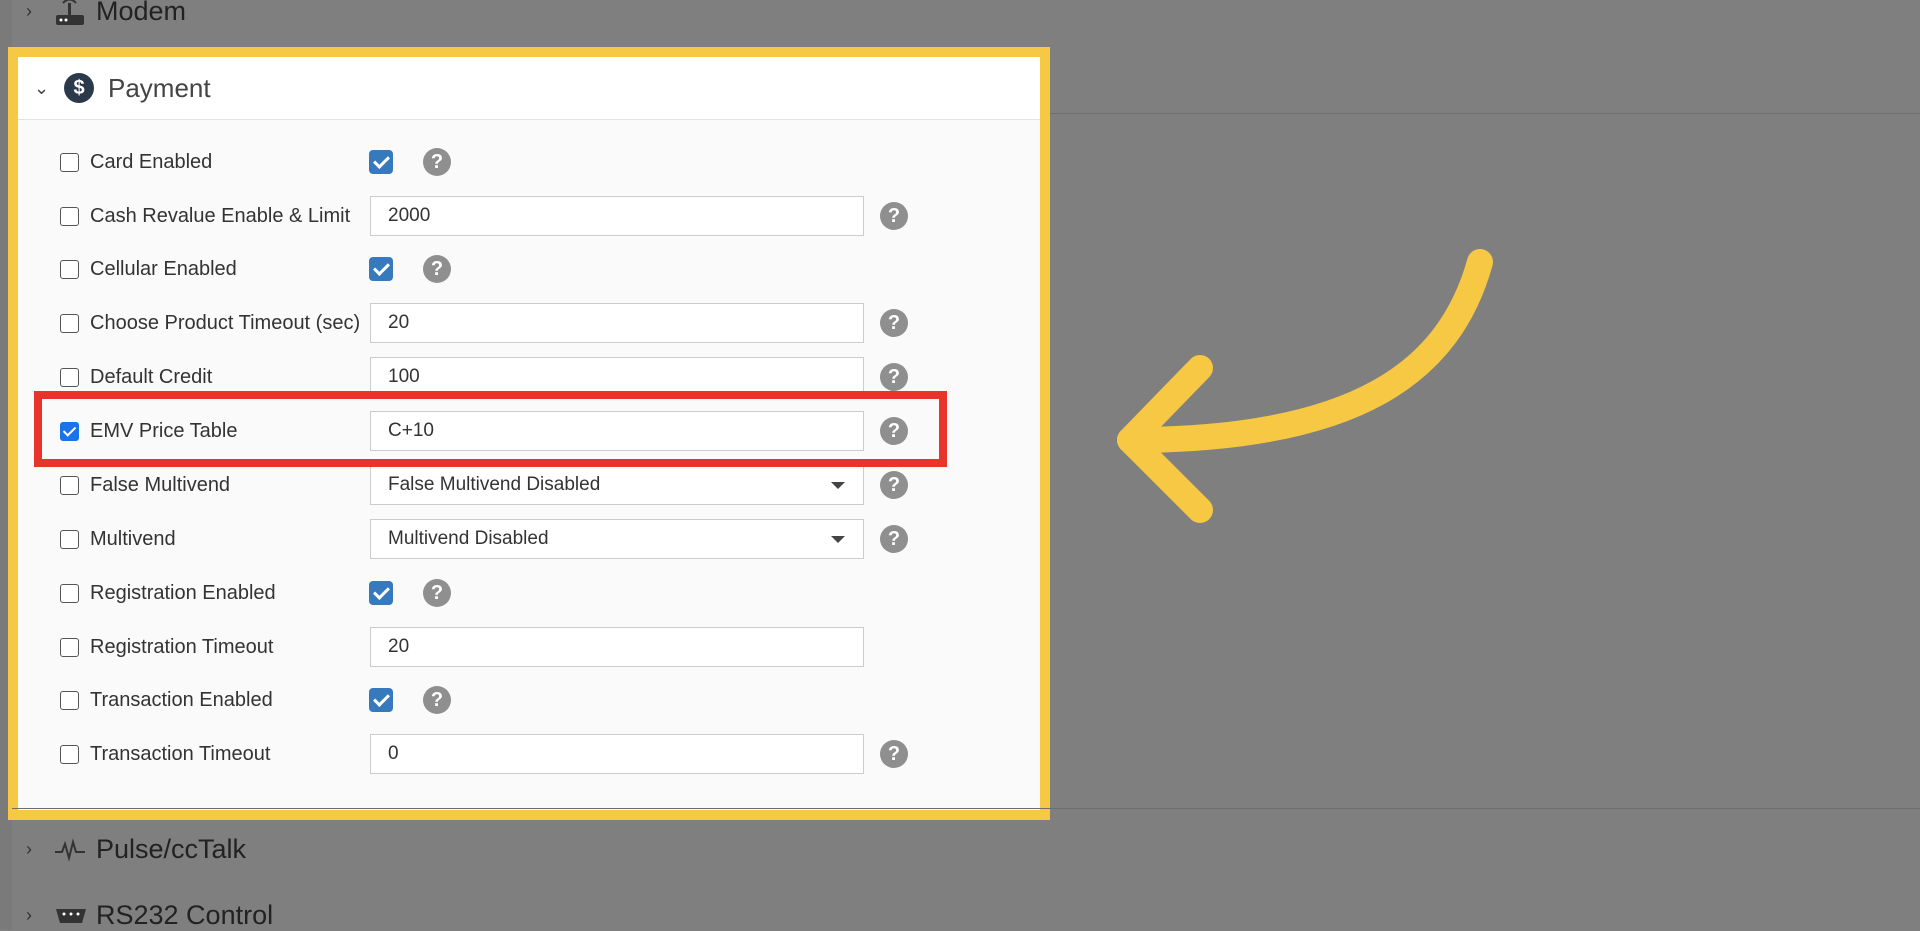 The image size is (1920, 931). Describe the element at coordinates (411, 430) in the screenshot. I see `setting-value: C+10` at that location.